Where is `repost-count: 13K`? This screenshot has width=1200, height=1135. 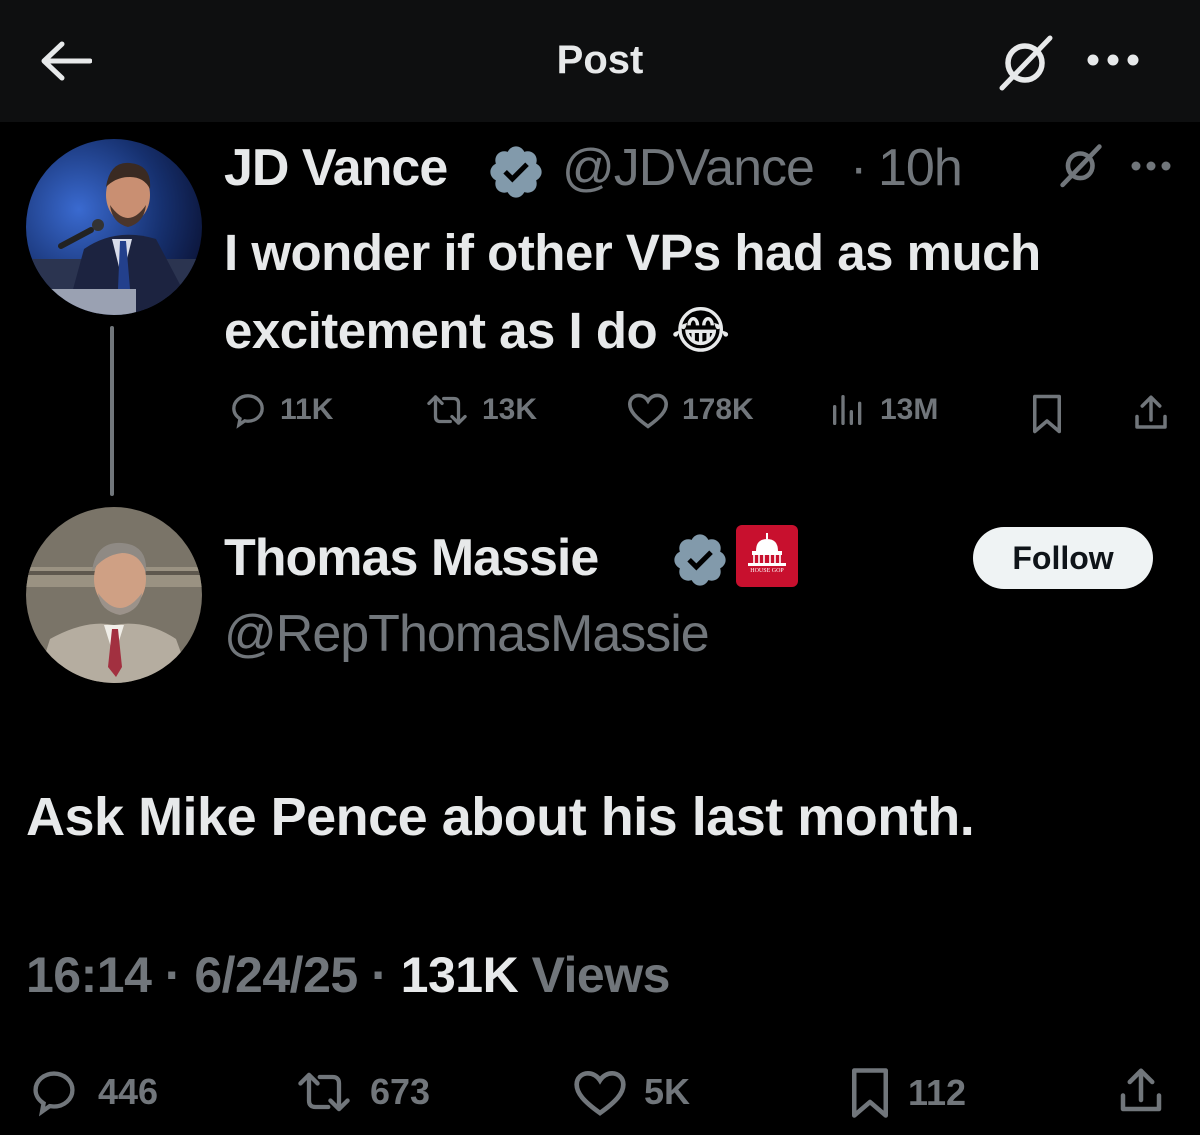
repost-count: 13K is located at coordinates (510, 409).